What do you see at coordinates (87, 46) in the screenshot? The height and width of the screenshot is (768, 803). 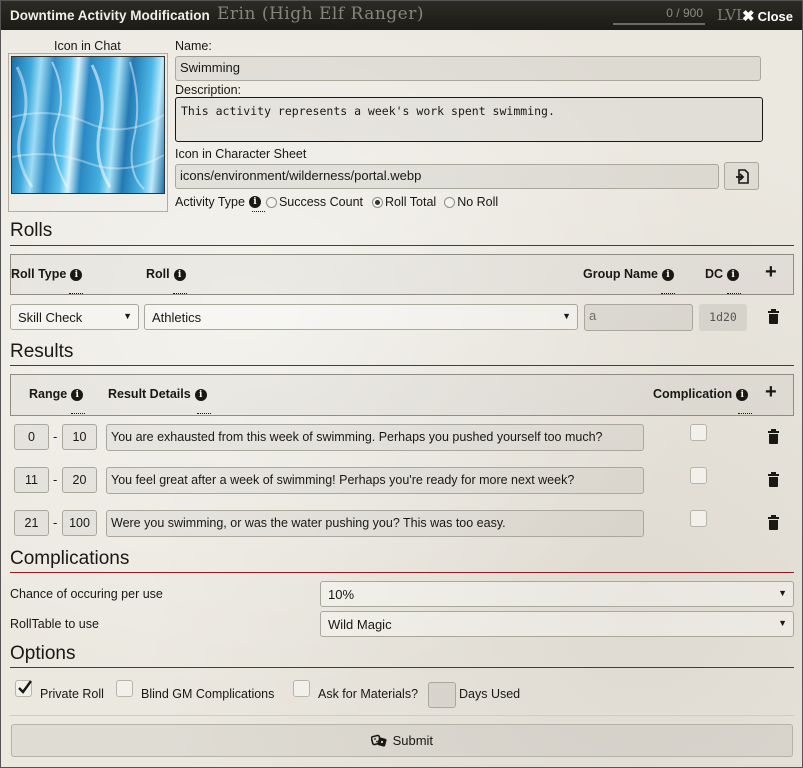 I see `chat-icon-label: Icon in Chat` at bounding box center [87, 46].